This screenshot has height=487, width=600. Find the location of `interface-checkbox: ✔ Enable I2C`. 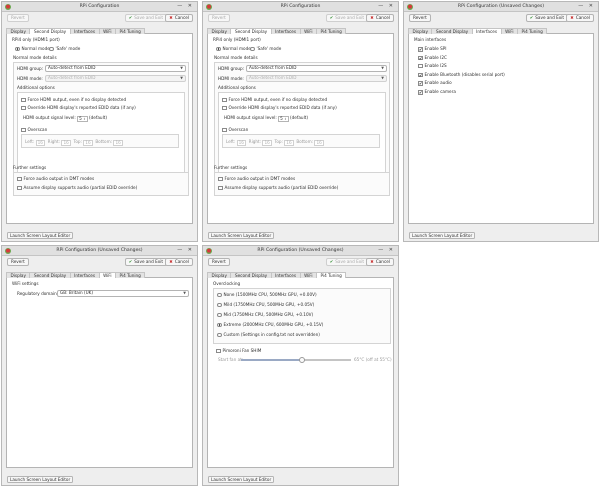

interface-checkbox: ✔ Enable I2C is located at coordinates (432, 58).